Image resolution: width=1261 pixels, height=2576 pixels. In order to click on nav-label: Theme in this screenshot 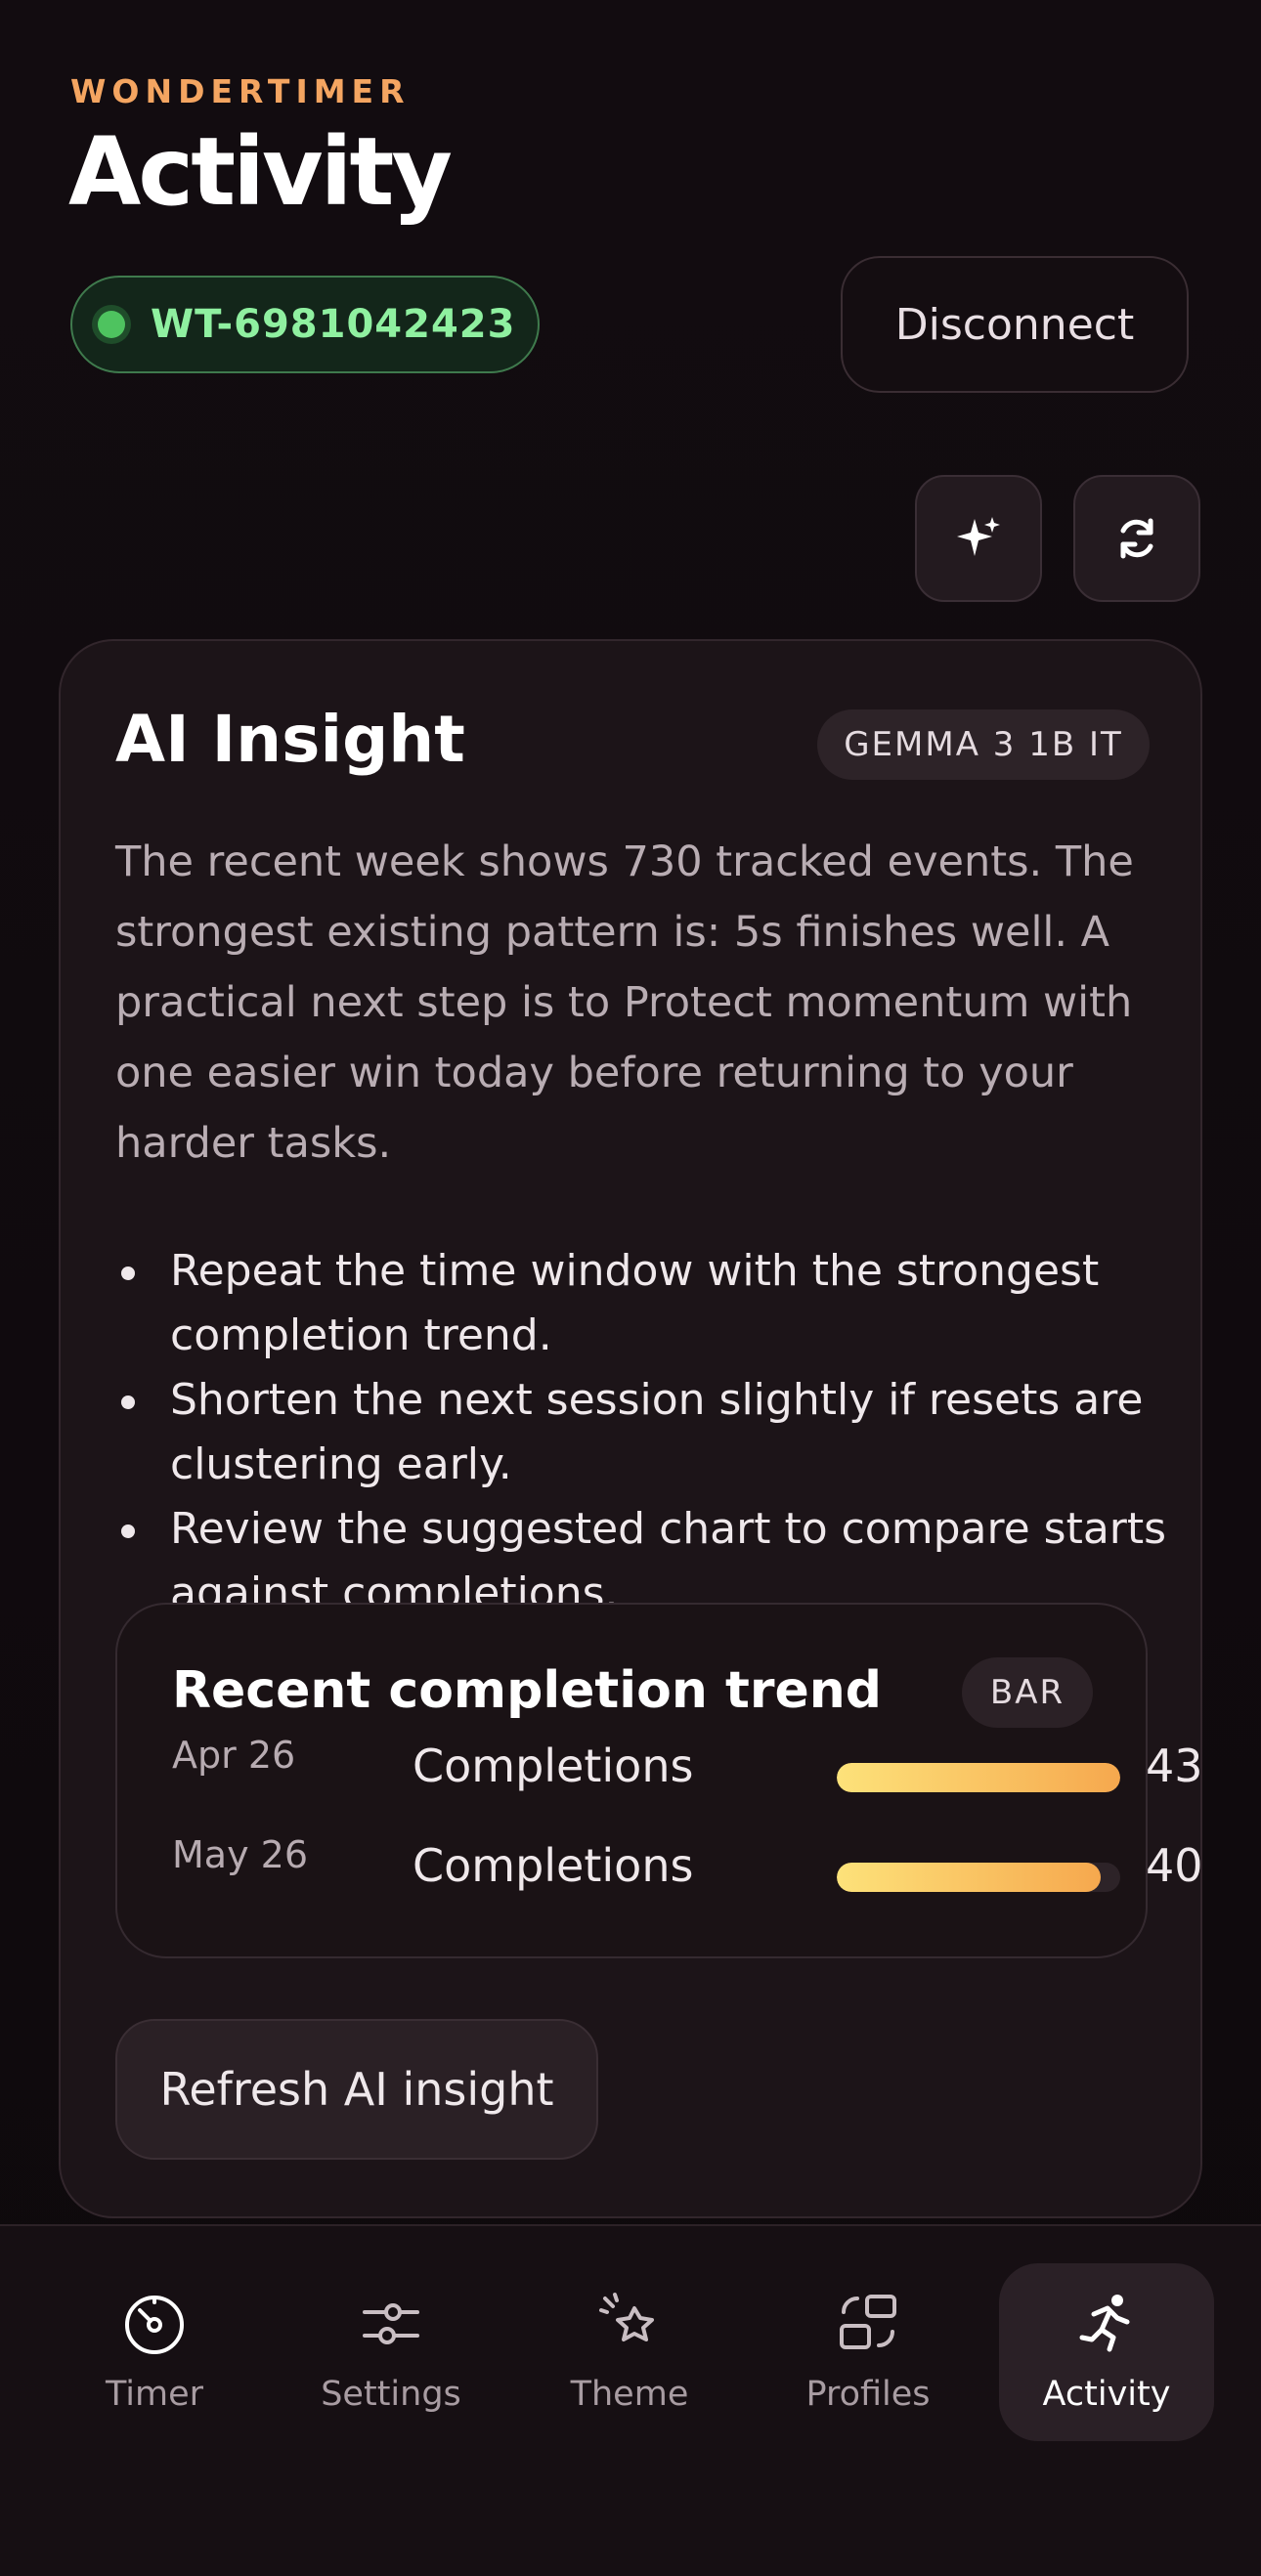, I will do `click(629, 2394)`.